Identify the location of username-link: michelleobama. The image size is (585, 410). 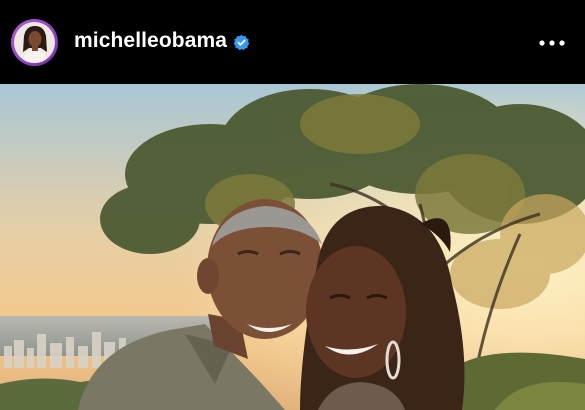
(150, 41).